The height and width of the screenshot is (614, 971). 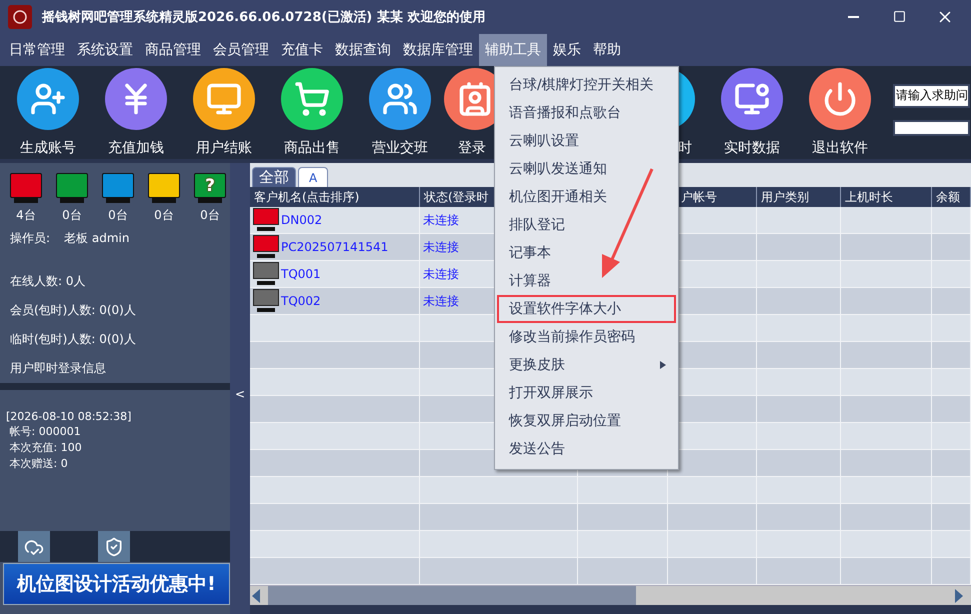 What do you see at coordinates (97, 238) in the screenshot?
I see `operator-name: 老板 admin` at bounding box center [97, 238].